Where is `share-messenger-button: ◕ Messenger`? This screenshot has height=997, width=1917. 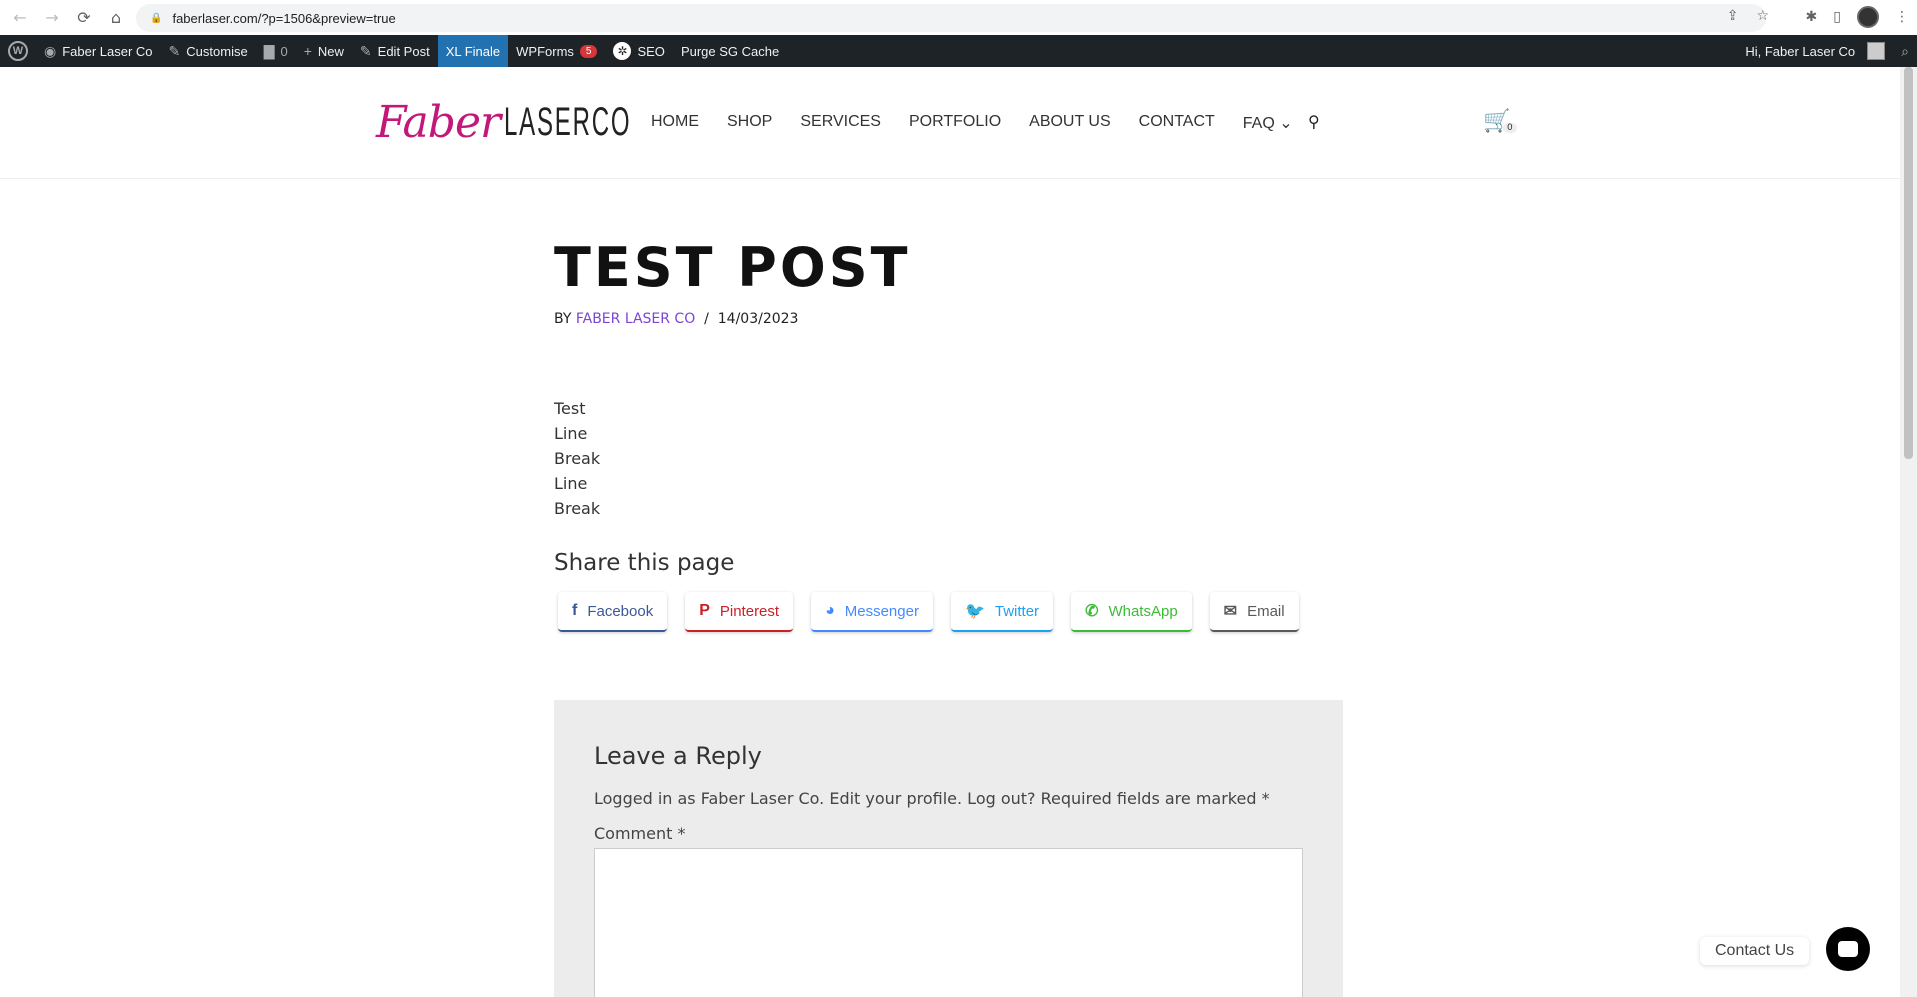
share-messenger-button: ◕ Messenger is located at coordinates (872, 612).